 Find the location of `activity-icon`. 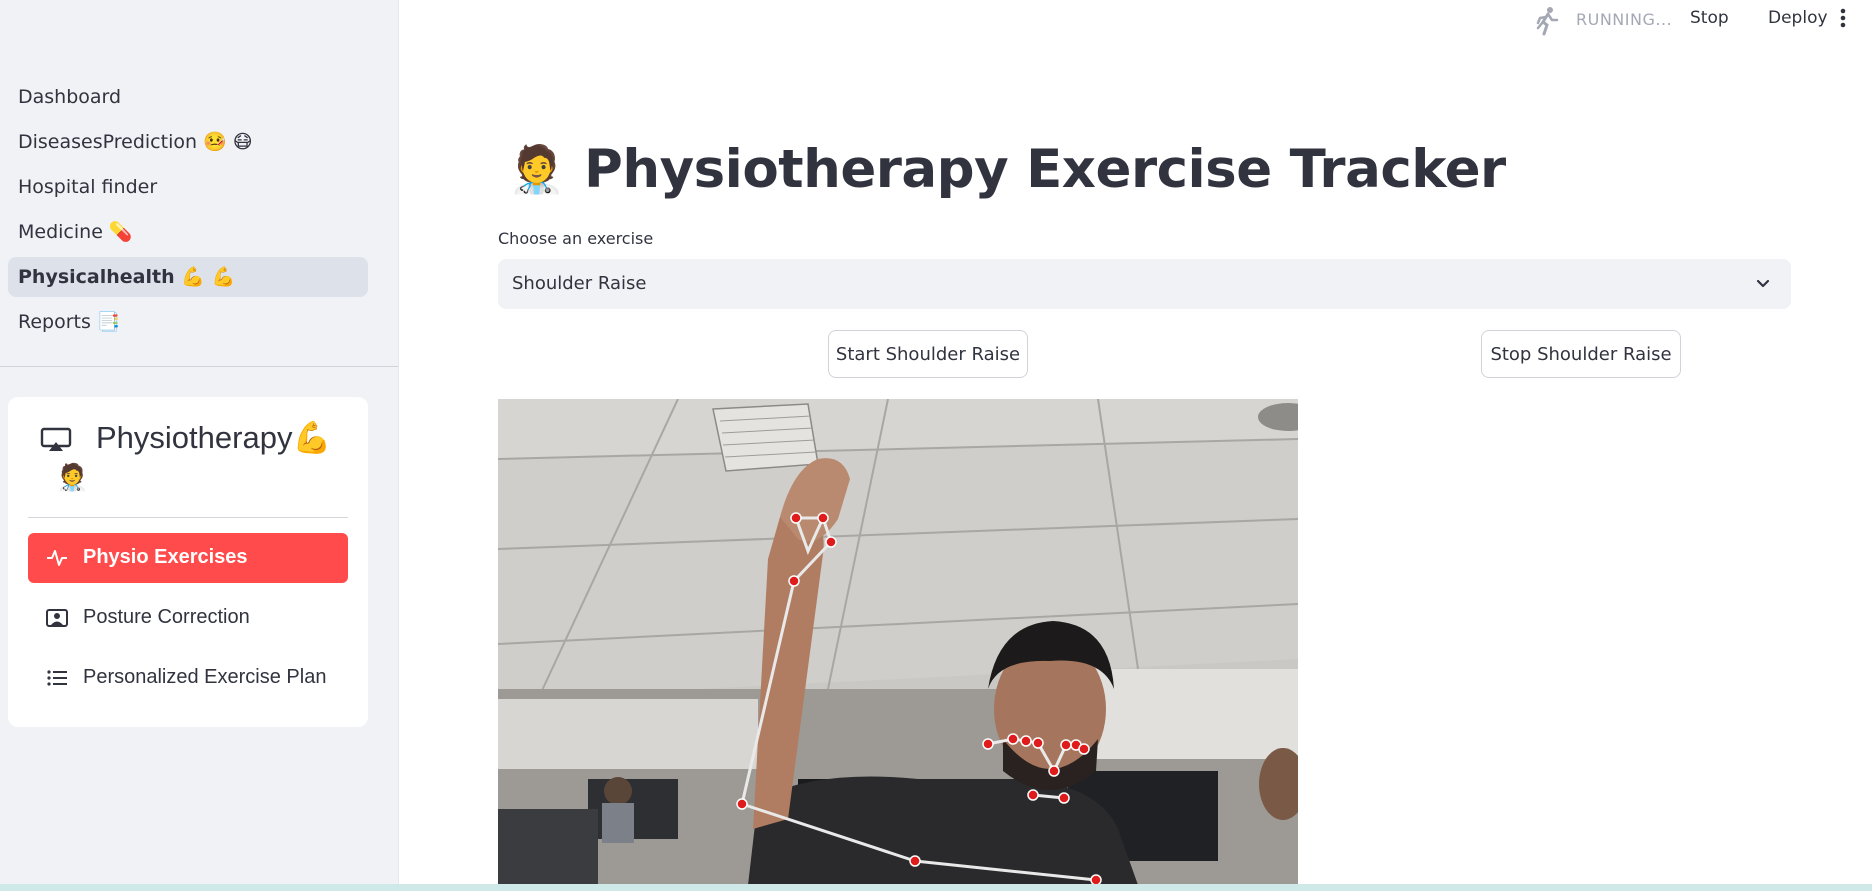

activity-icon is located at coordinates (57, 561).